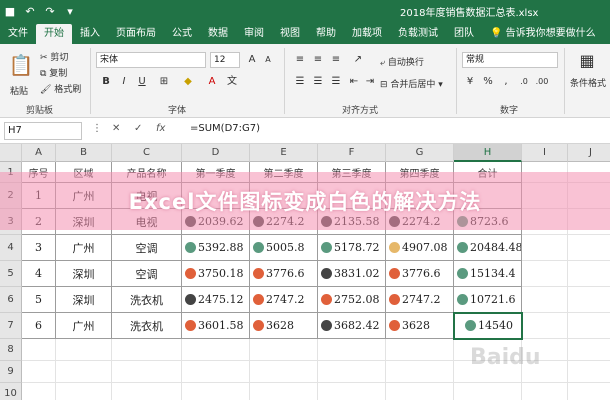  Describe the element at coordinates (470, 82) in the screenshot. I see `currency-icon: ¥` at that location.